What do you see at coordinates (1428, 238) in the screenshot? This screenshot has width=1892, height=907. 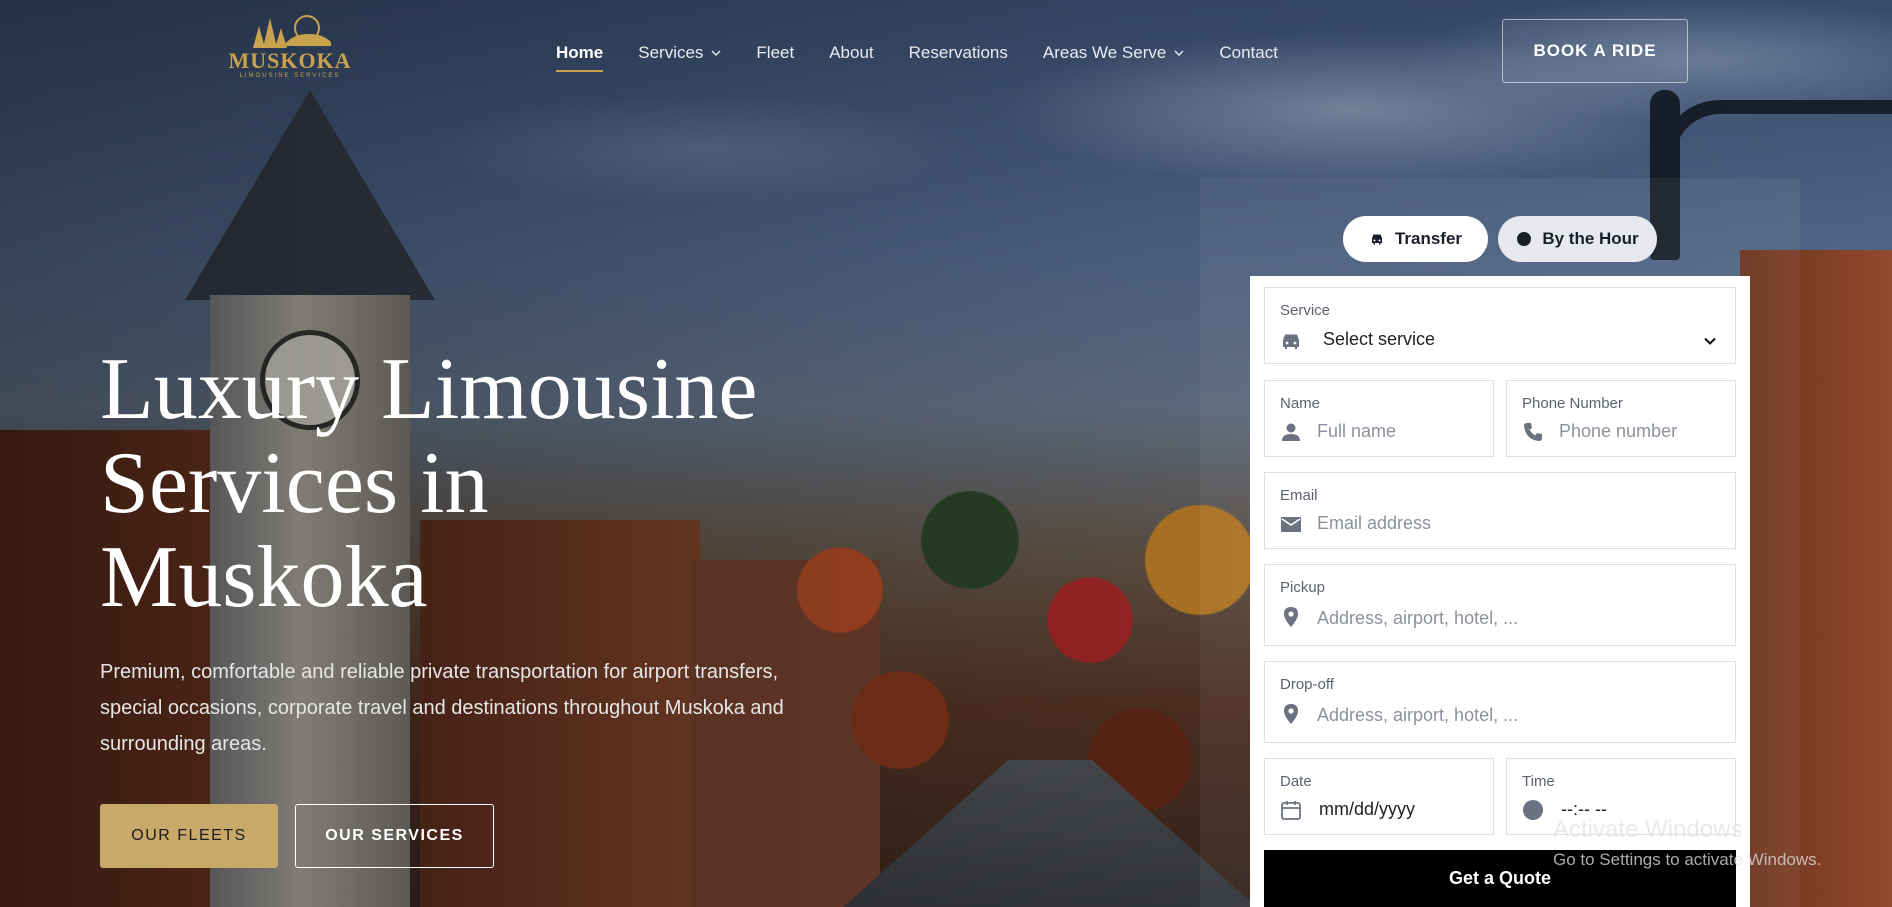 I see `tab-transfer-label: Transfer` at bounding box center [1428, 238].